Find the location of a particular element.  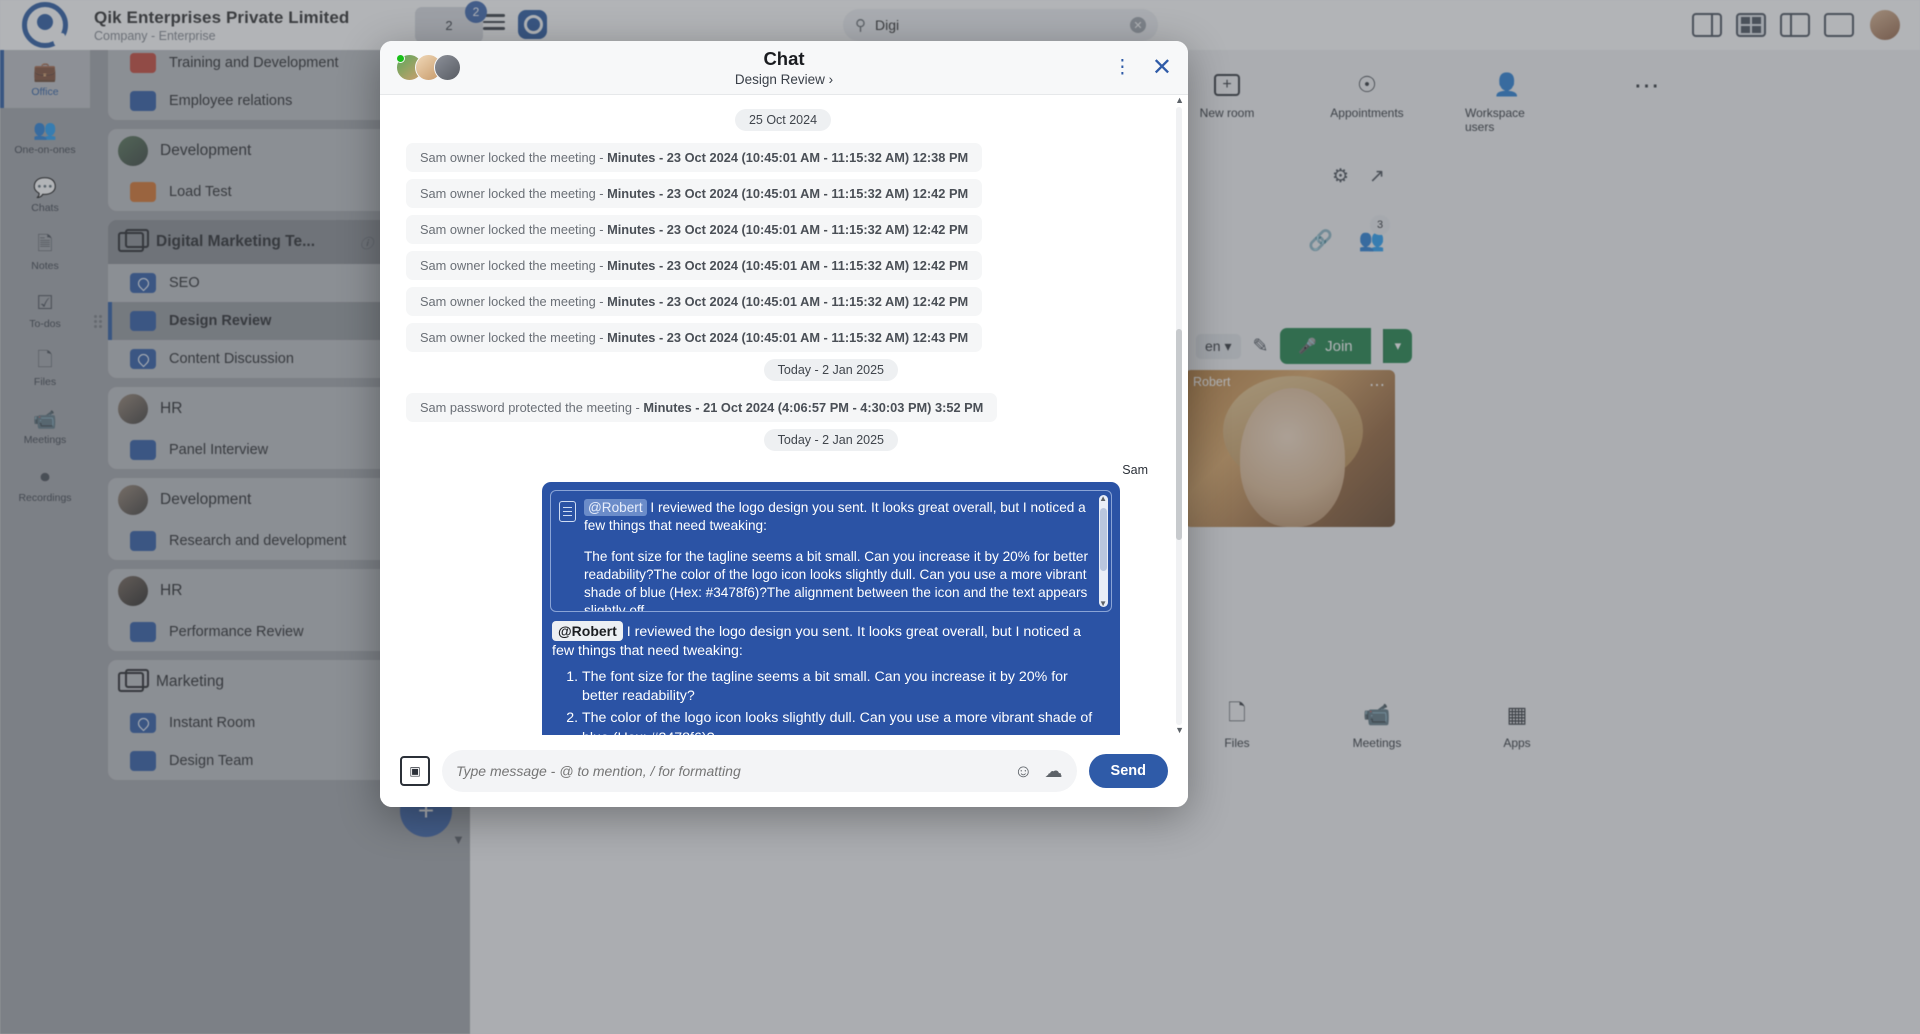

sidebar-item-label: To-dos is located at coordinates (45, 323).